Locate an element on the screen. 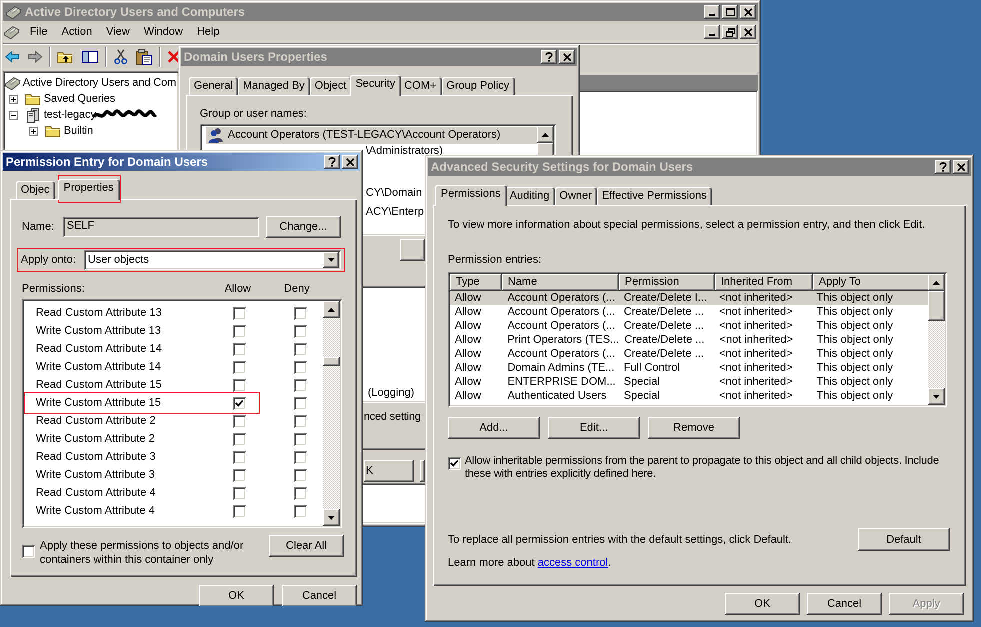 The image size is (981, 627). column-header: Deny is located at coordinates (297, 289).